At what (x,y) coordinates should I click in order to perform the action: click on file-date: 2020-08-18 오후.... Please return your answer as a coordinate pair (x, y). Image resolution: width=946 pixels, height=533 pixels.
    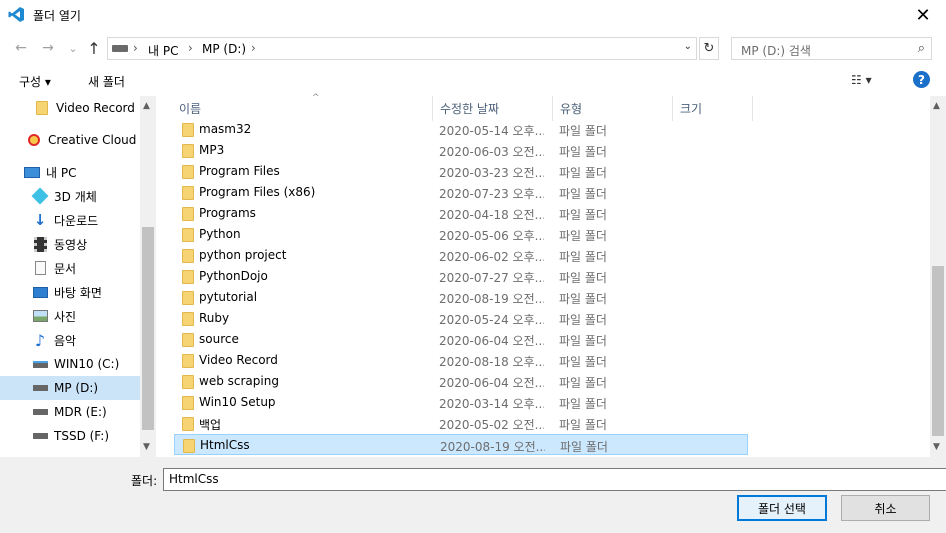
    Looking at the image, I should click on (491, 362).